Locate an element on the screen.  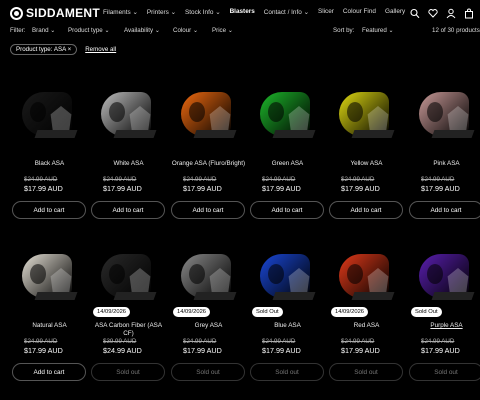
product-card: White ASA $24.99 AUD $17.99 AUD is located at coordinates (128, 131).